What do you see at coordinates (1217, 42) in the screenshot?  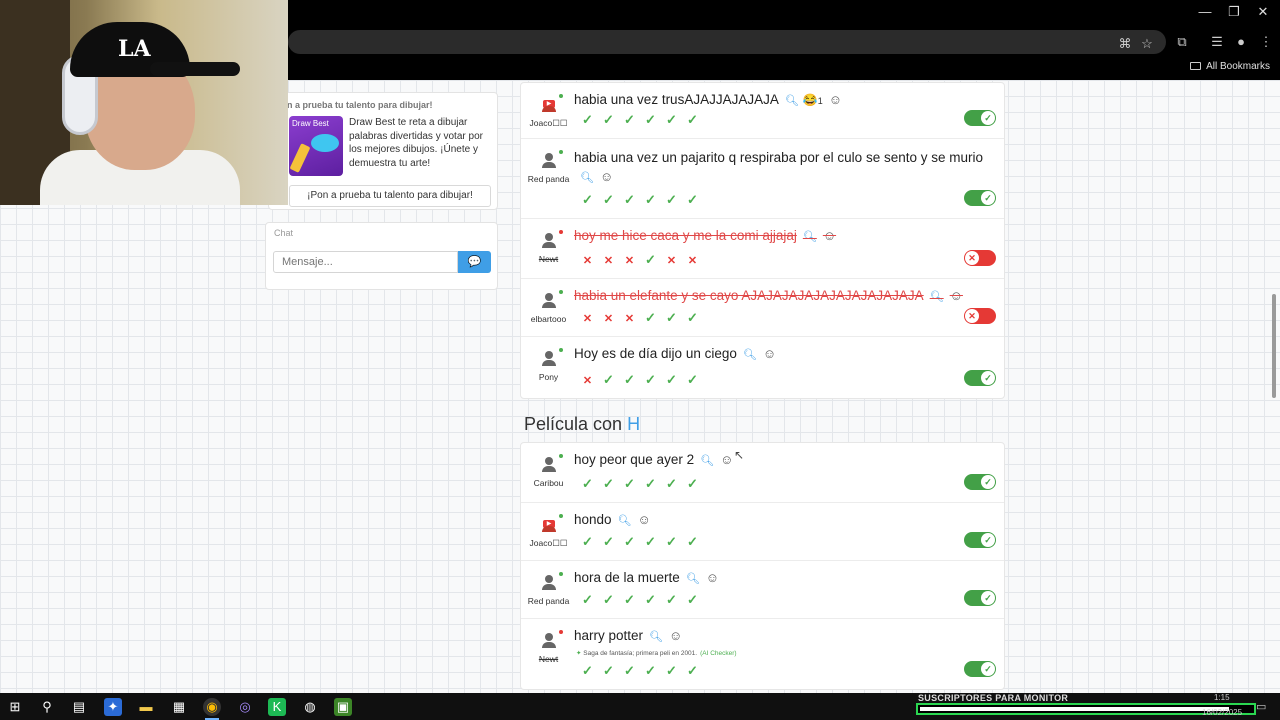 I see `media-icon: ☰` at bounding box center [1217, 42].